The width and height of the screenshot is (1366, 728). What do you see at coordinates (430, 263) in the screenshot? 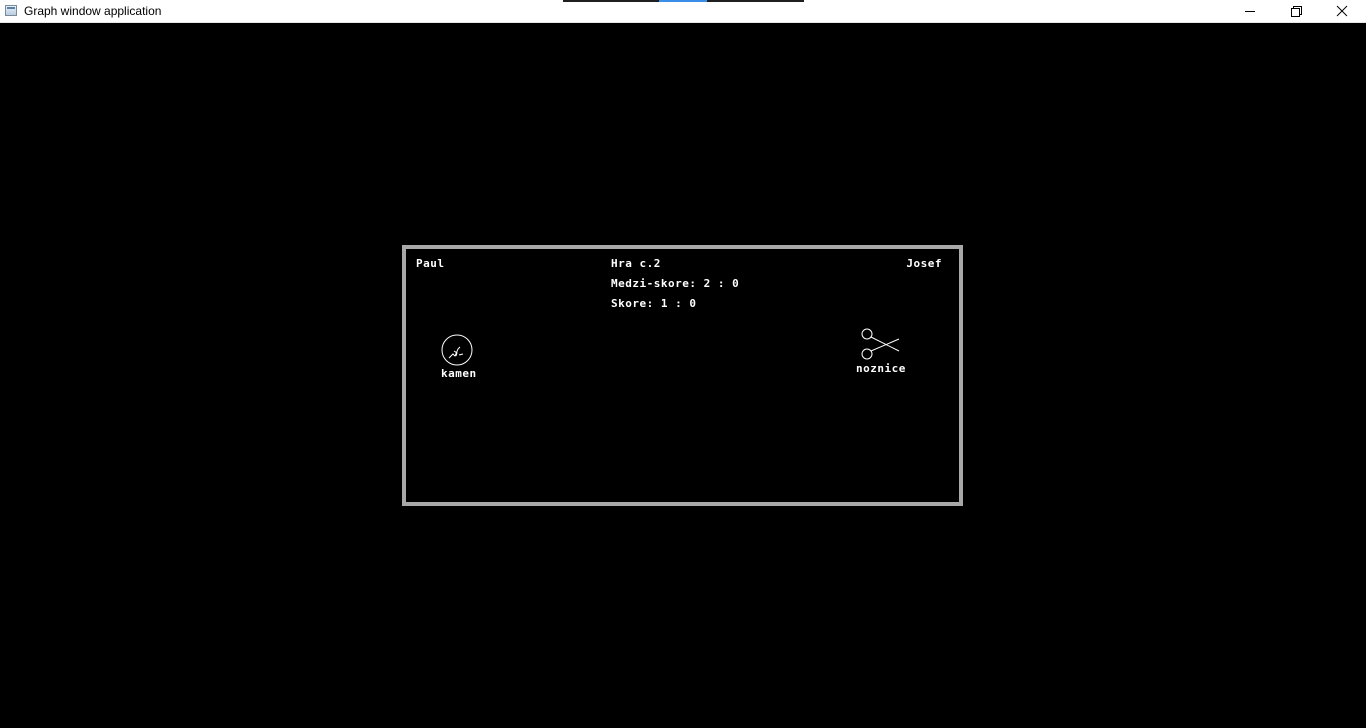
I see `player-left-name: Paul` at bounding box center [430, 263].